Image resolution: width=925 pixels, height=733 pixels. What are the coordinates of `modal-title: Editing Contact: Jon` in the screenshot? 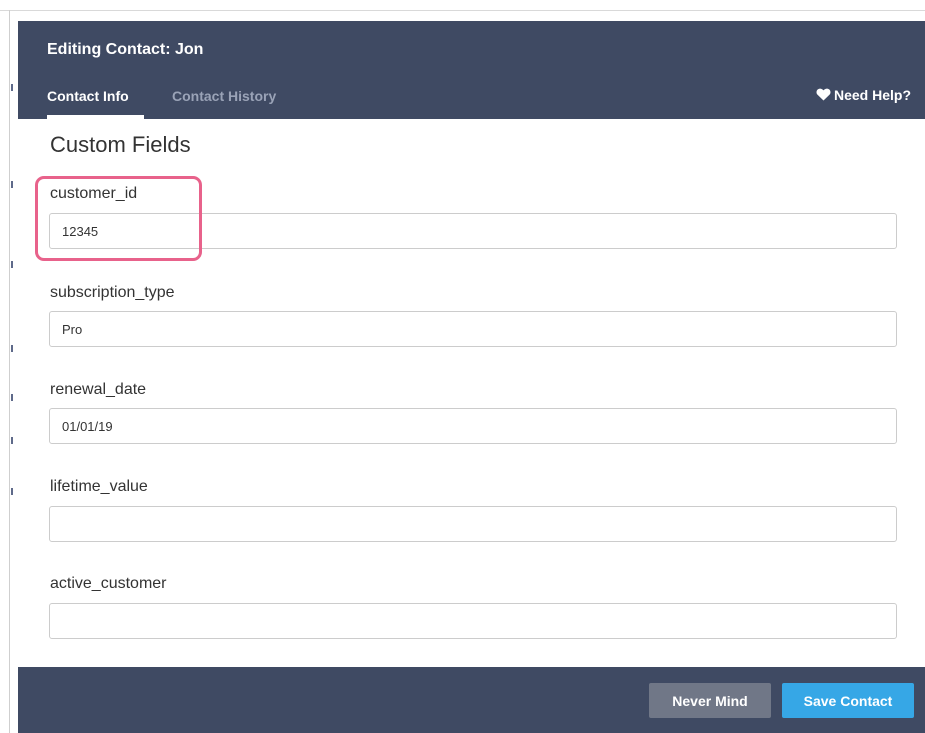 It's located at (125, 49).